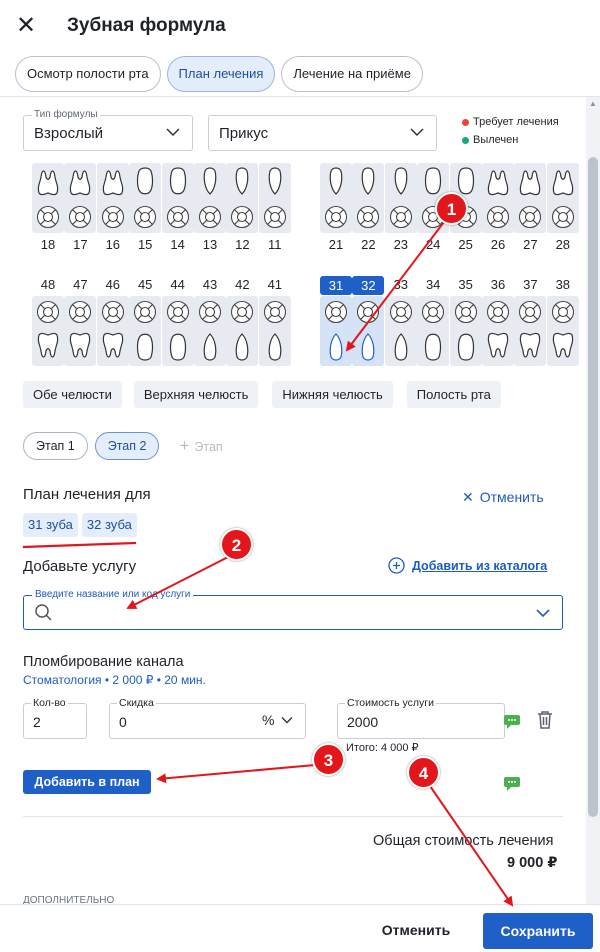 The image size is (600, 952). Describe the element at coordinates (72, 394) in the screenshot. I see `filter-both-jaws: Обе челюсти` at that location.